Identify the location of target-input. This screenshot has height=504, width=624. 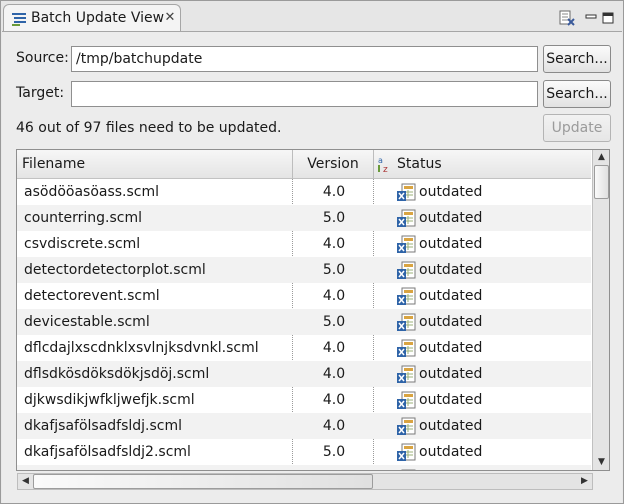
(304, 94).